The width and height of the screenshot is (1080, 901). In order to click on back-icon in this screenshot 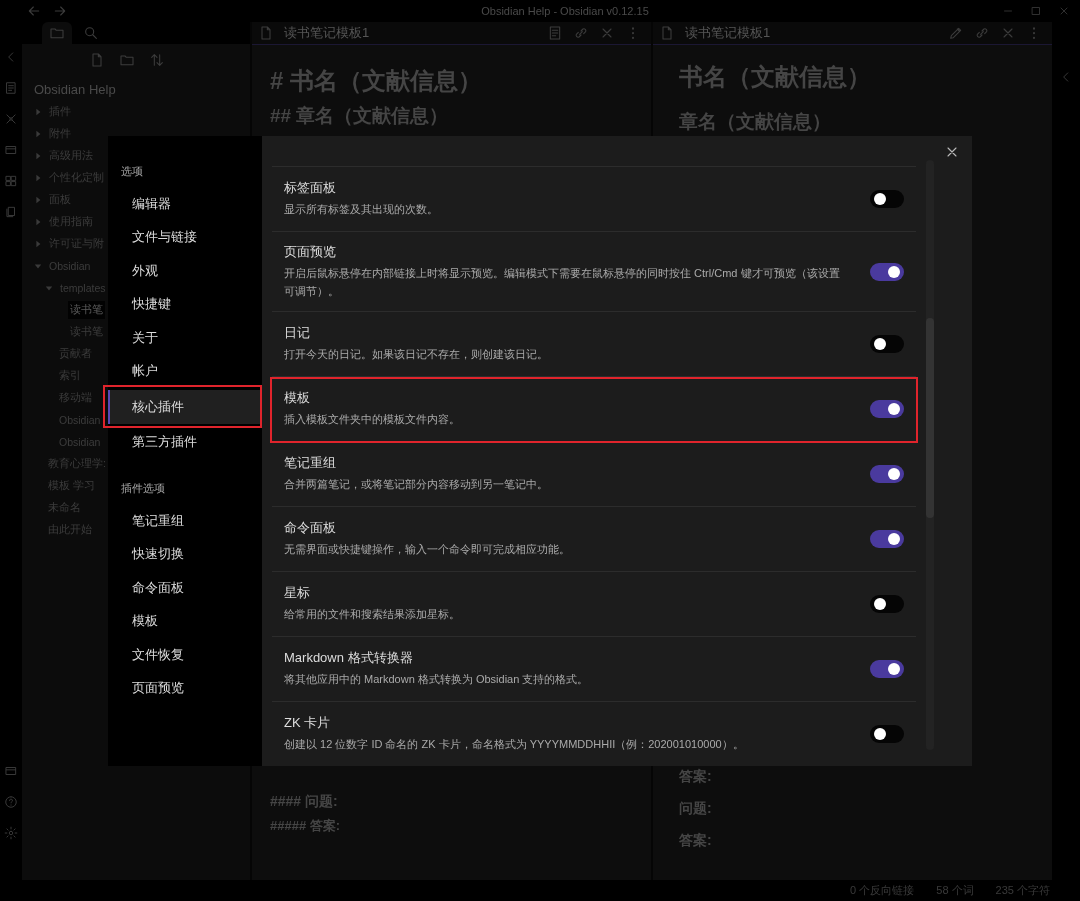, I will do `click(34, 11)`.